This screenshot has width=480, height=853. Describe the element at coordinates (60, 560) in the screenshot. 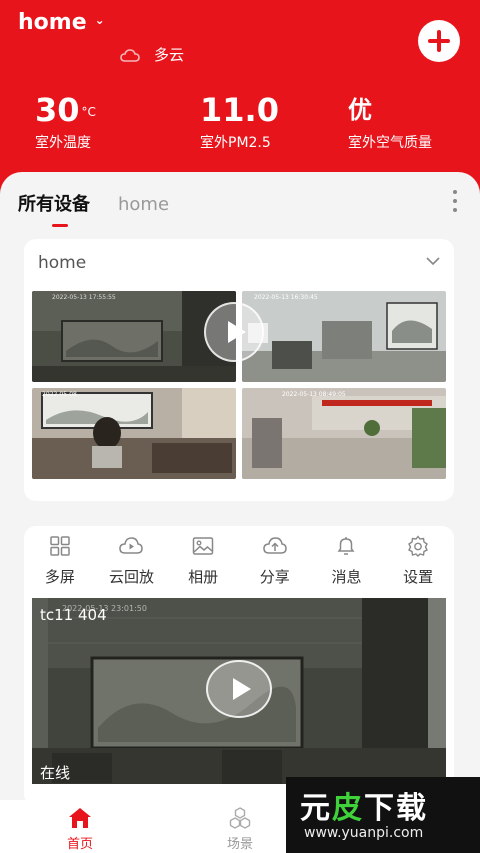

I see `action-multi-screen: 多屏` at that location.